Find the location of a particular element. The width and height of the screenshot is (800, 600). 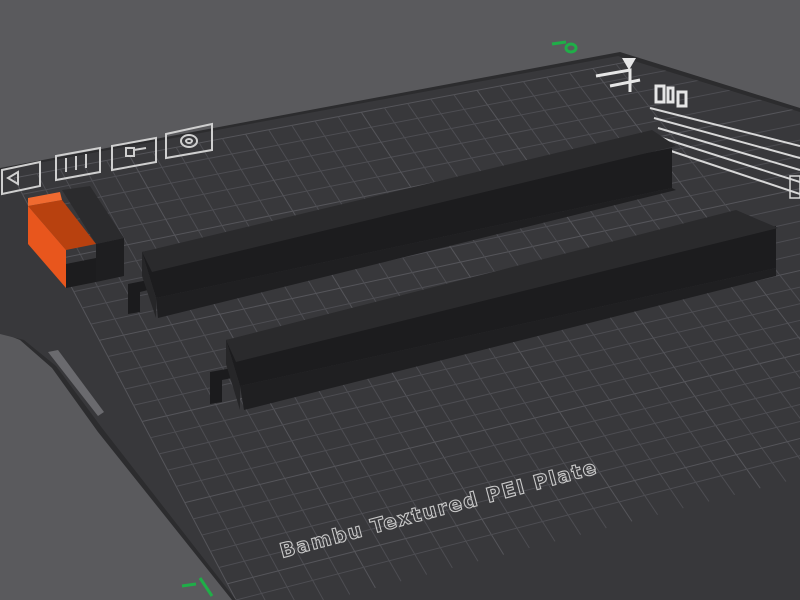

x-axis-marker is located at coordinates (197, 587).